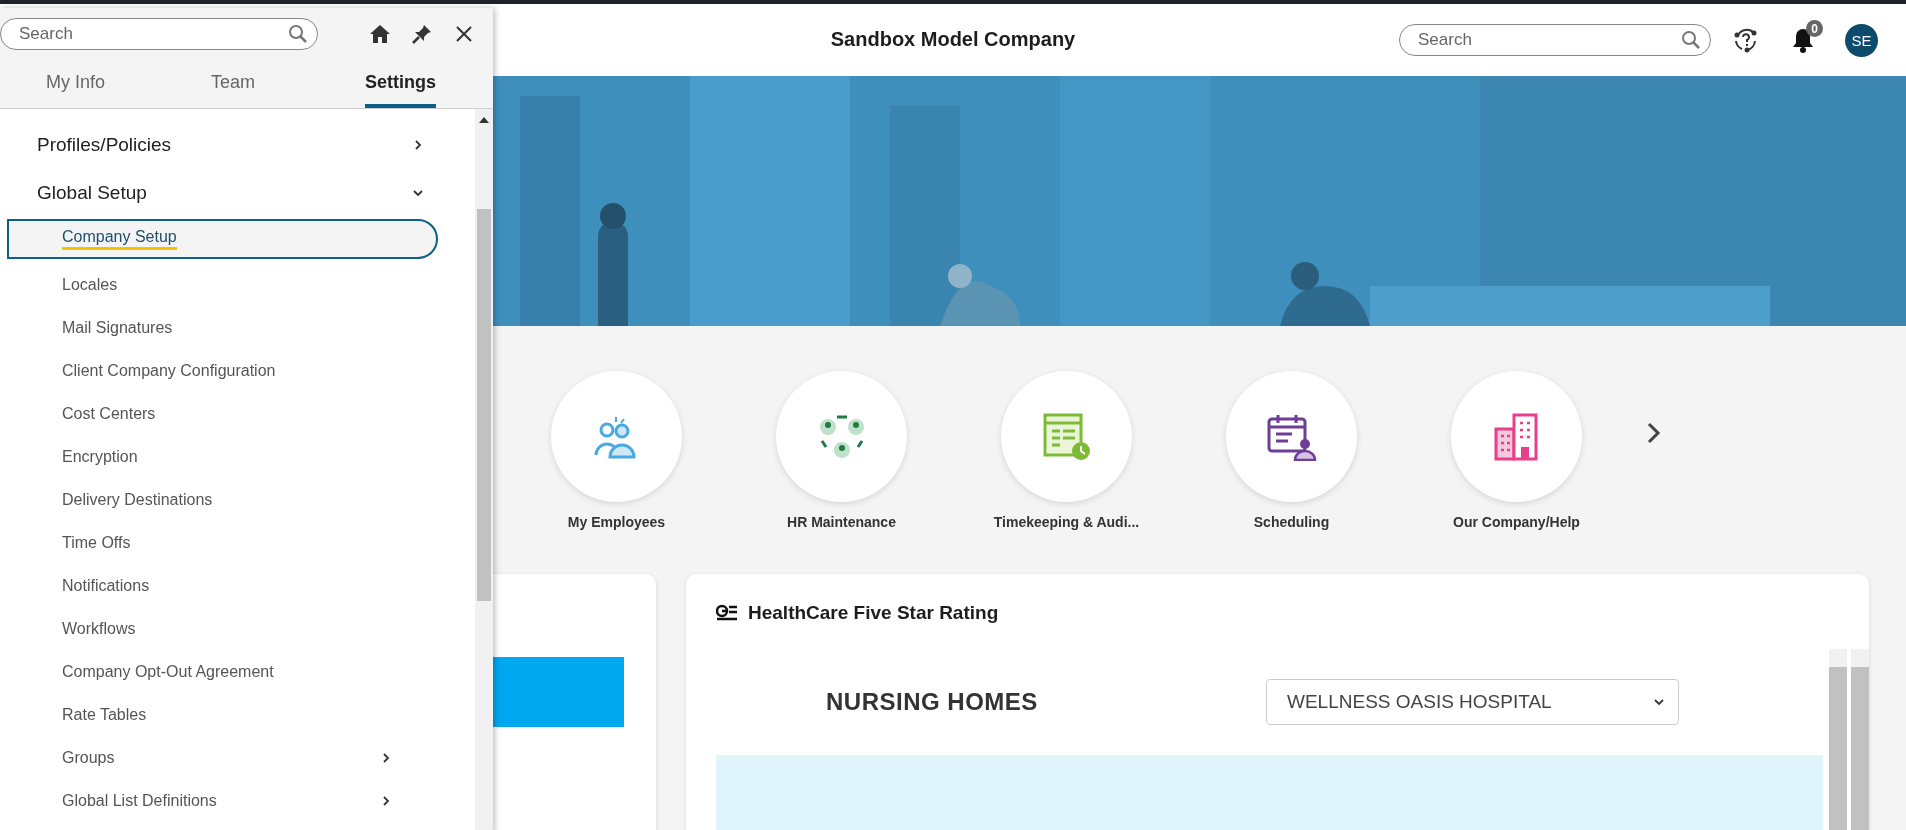 The width and height of the screenshot is (1906, 830). Describe the element at coordinates (222, 757) in the screenshot. I see `submenu-item: Groups` at that location.